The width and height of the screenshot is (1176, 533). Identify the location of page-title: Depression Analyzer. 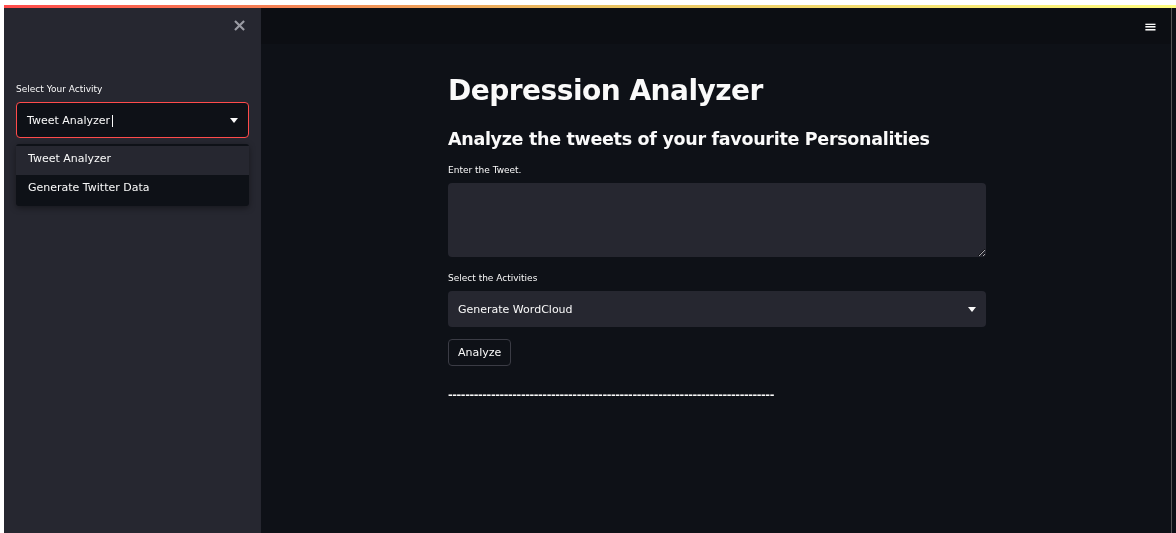
(605, 90).